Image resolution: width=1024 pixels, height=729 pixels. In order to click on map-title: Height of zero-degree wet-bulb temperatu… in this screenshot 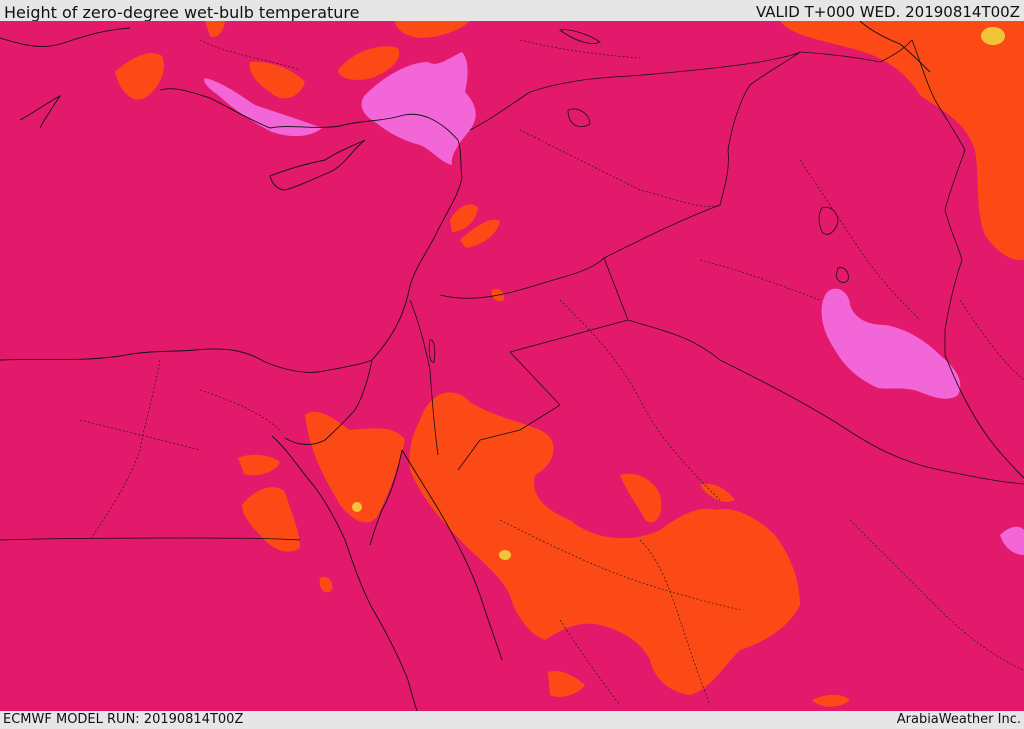, I will do `click(182, 12)`.